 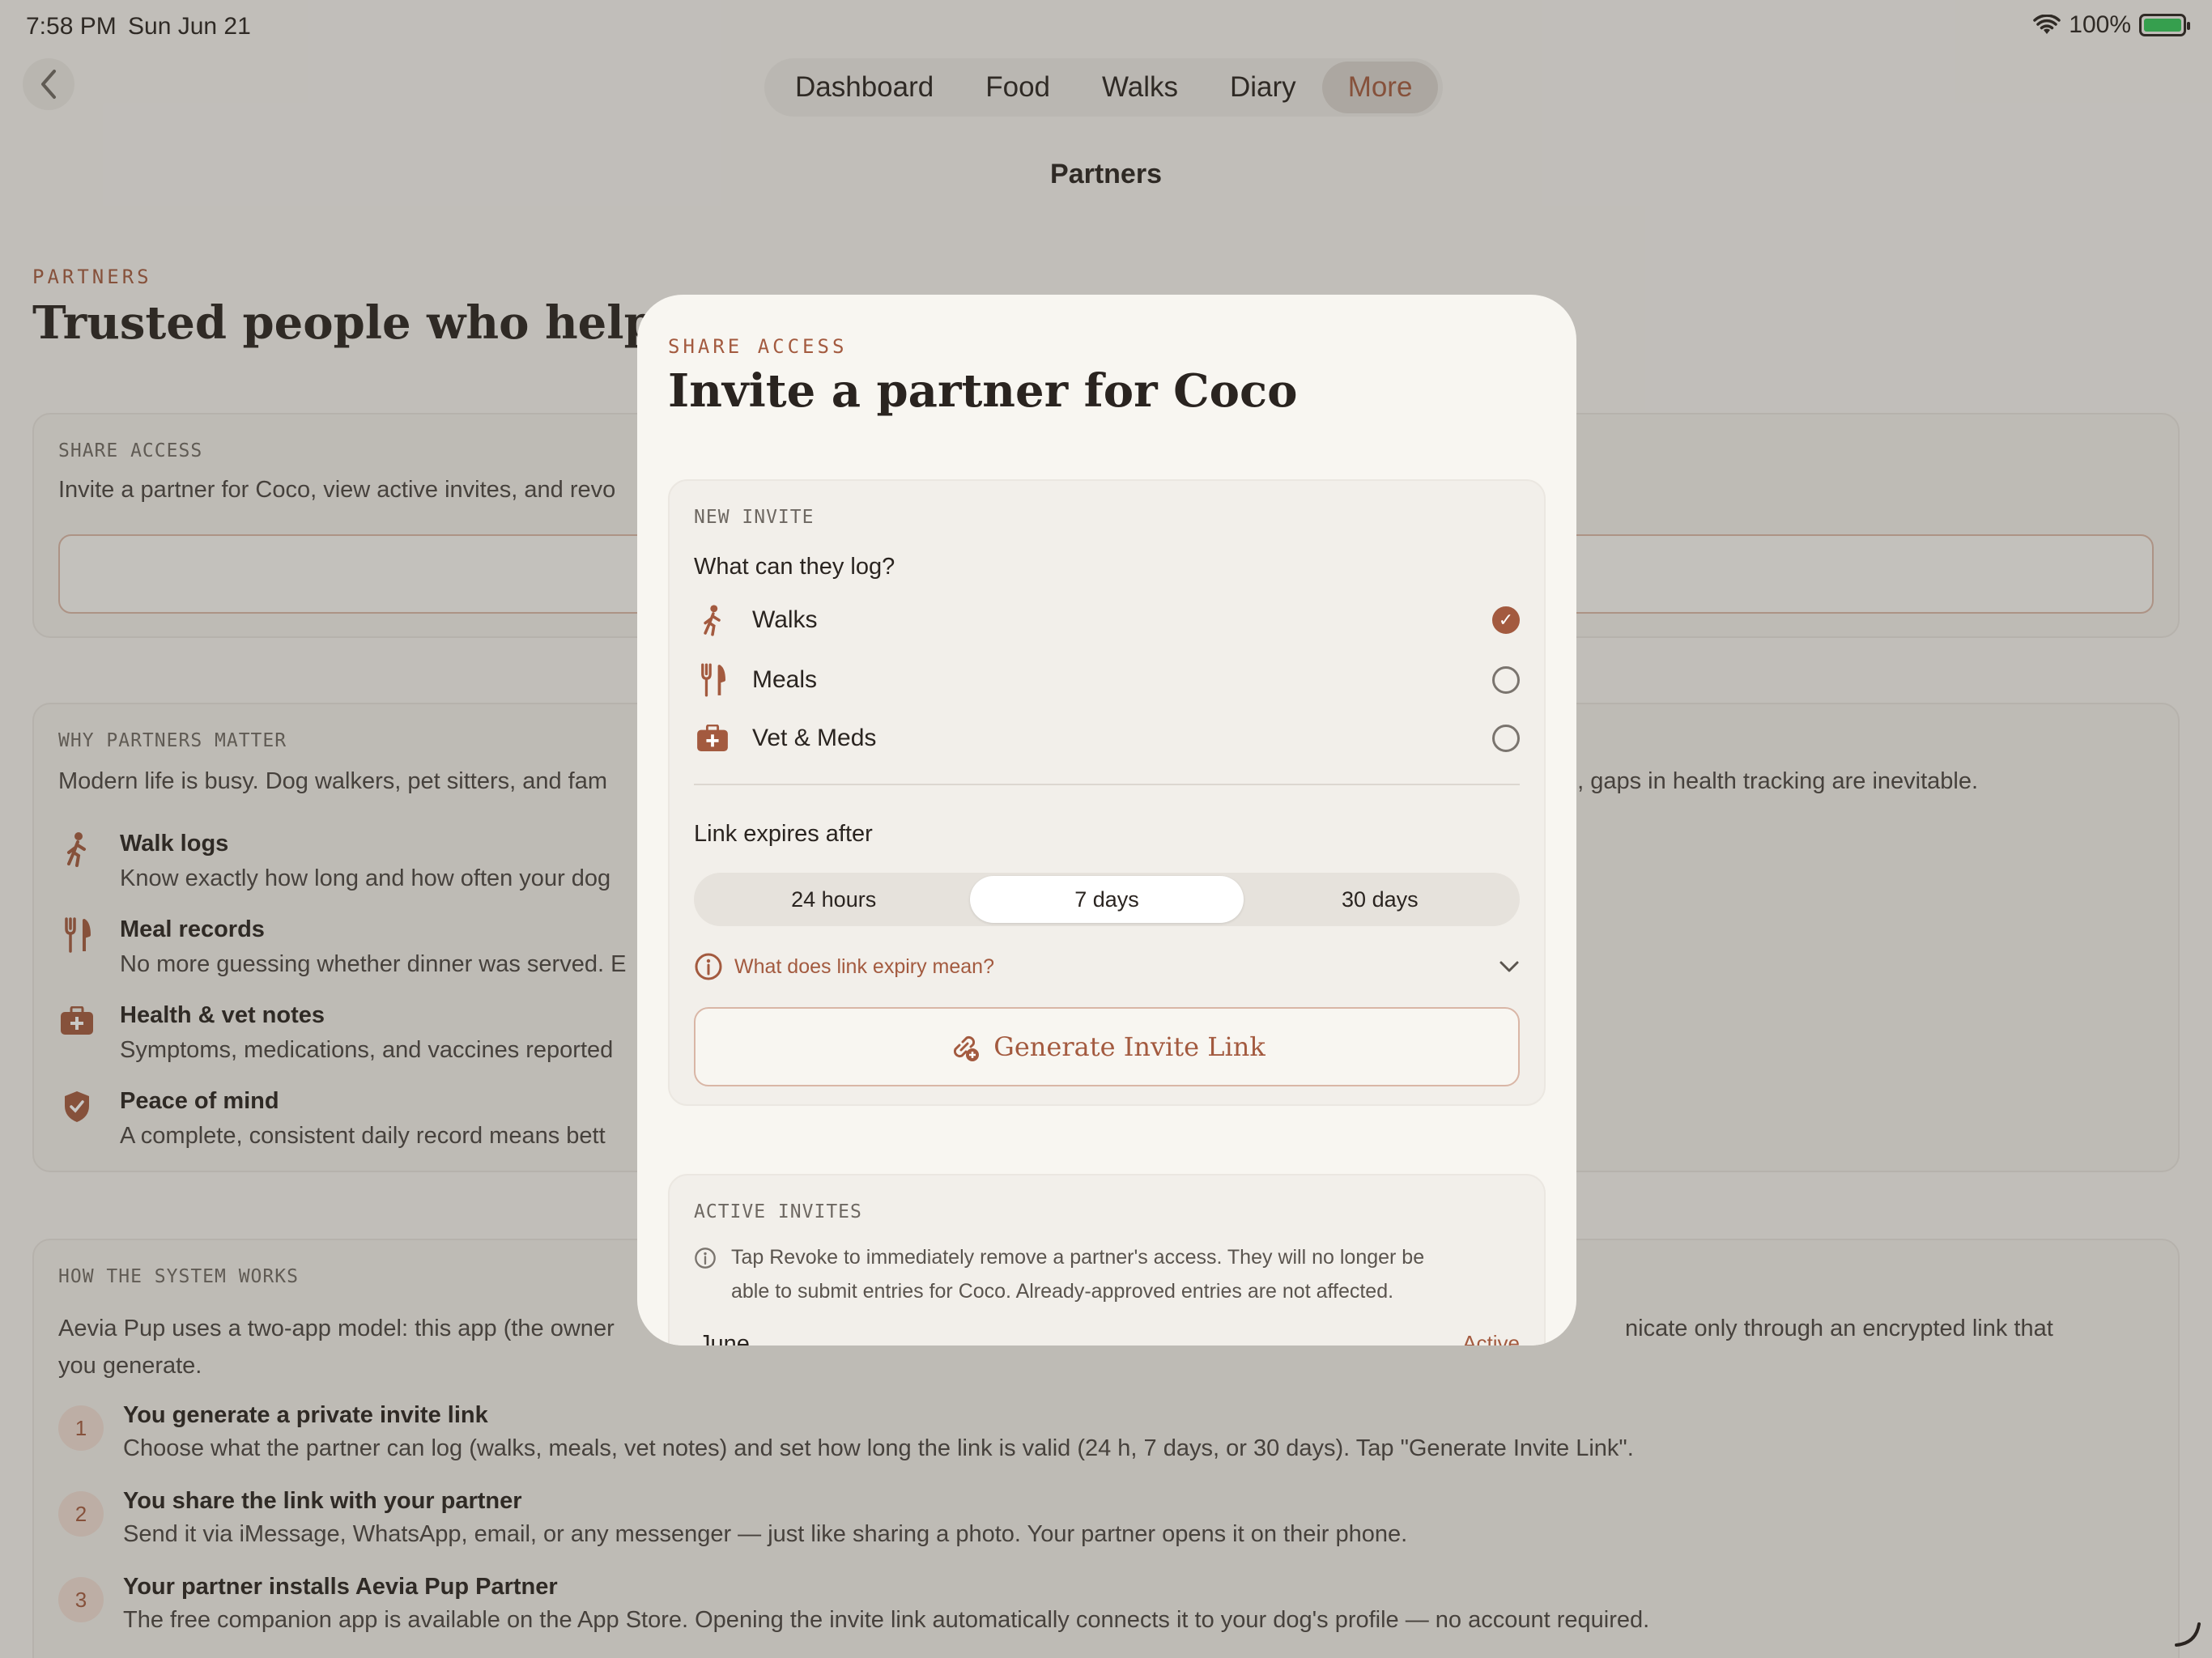 What do you see at coordinates (1107, 738) in the screenshot?
I see `option-vet-meds: Vet & Meds` at bounding box center [1107, 738].